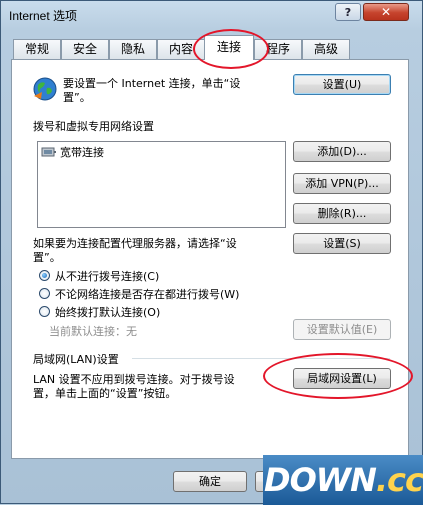 The image size is (423, 505). Describe the element at coordinates (47, 257) in the screenshot. I see `proxy-description-line2: 置”。` at that location.